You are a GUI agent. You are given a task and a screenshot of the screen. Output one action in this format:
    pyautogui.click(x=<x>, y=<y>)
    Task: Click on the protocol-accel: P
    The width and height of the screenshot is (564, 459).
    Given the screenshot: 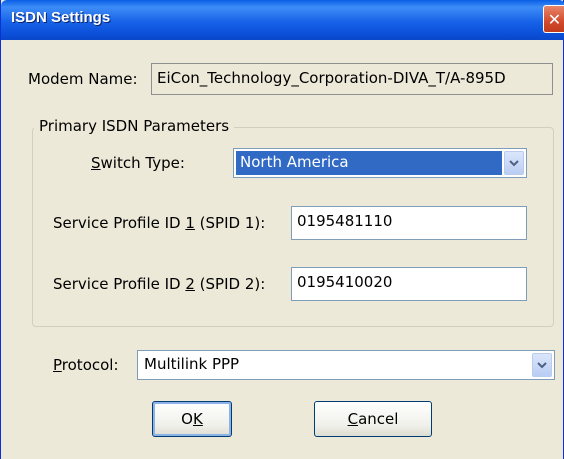 What is the action you would take?
    pyautogui.click(x=57, y=365)
    